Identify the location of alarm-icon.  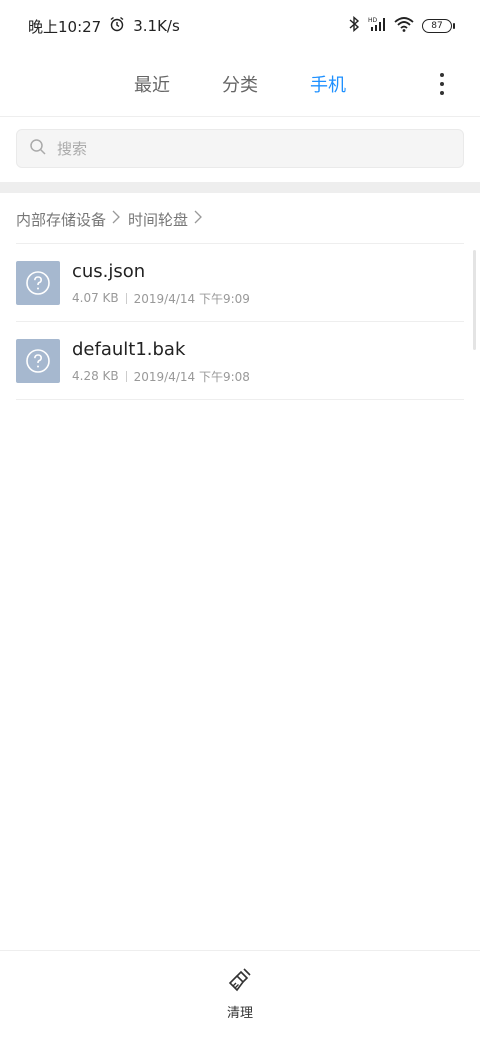
(117, 26).